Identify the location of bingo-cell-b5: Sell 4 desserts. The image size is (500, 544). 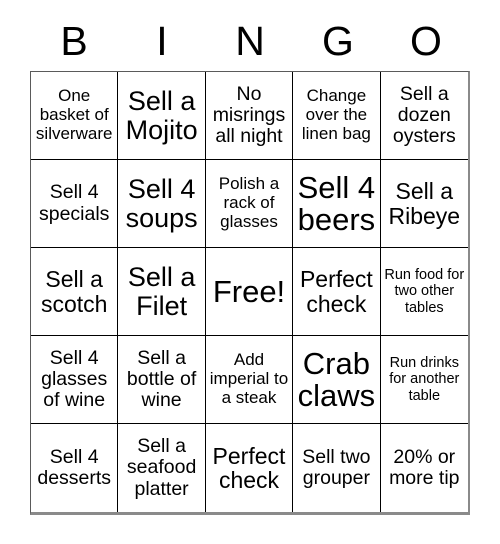
(75, 468).